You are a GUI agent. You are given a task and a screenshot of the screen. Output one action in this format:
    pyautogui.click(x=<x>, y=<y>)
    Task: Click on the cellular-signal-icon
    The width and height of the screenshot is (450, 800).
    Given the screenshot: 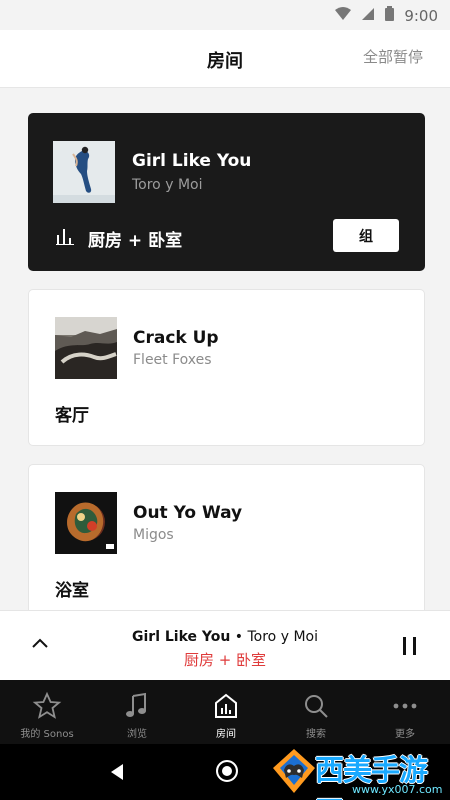 What is the action you would take?
    pyautogui.click(x=368, y=15)
    